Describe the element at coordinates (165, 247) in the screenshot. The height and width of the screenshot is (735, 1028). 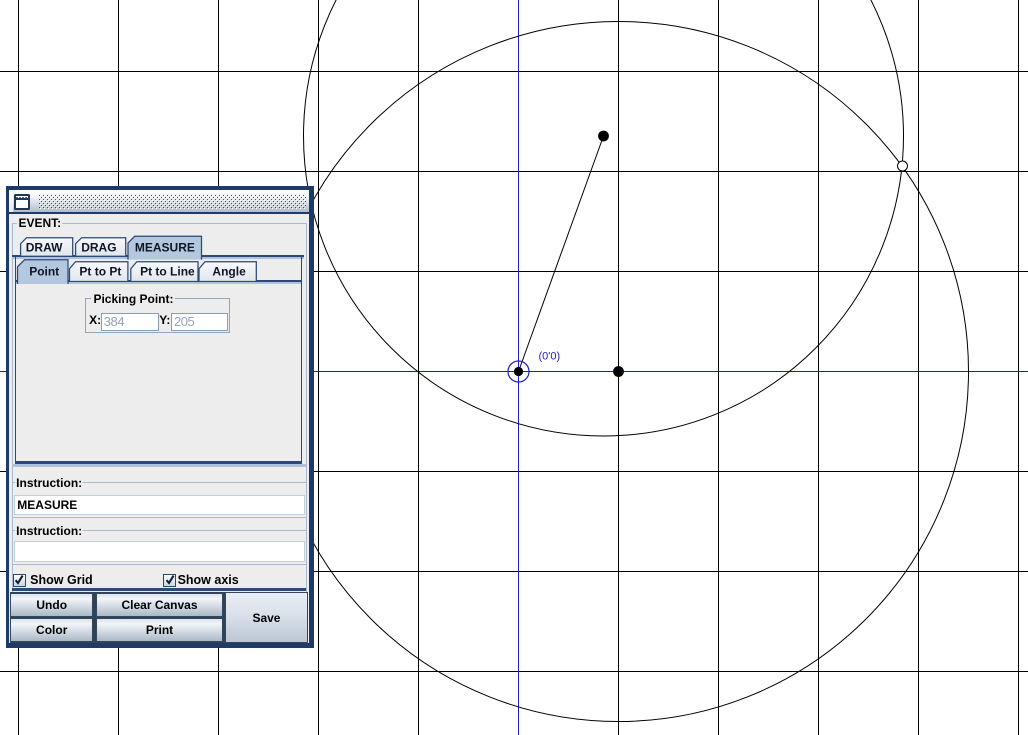
I see `svg-text: MEASURE` at that location.